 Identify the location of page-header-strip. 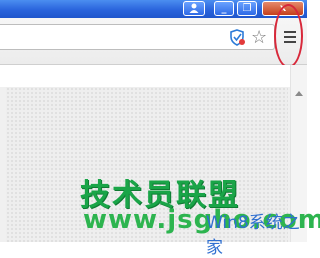
(145, 76).